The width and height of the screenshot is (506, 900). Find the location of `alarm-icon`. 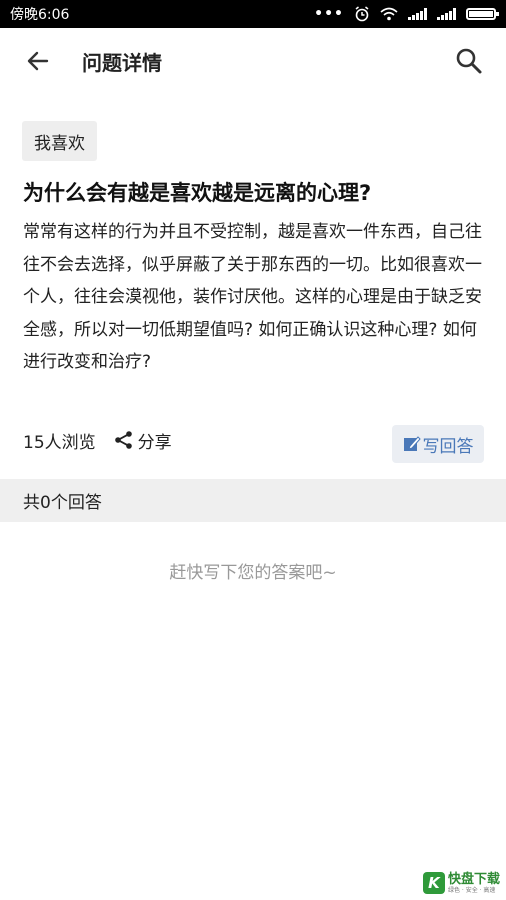

alarm-icon is located at coordinates (362, 14).